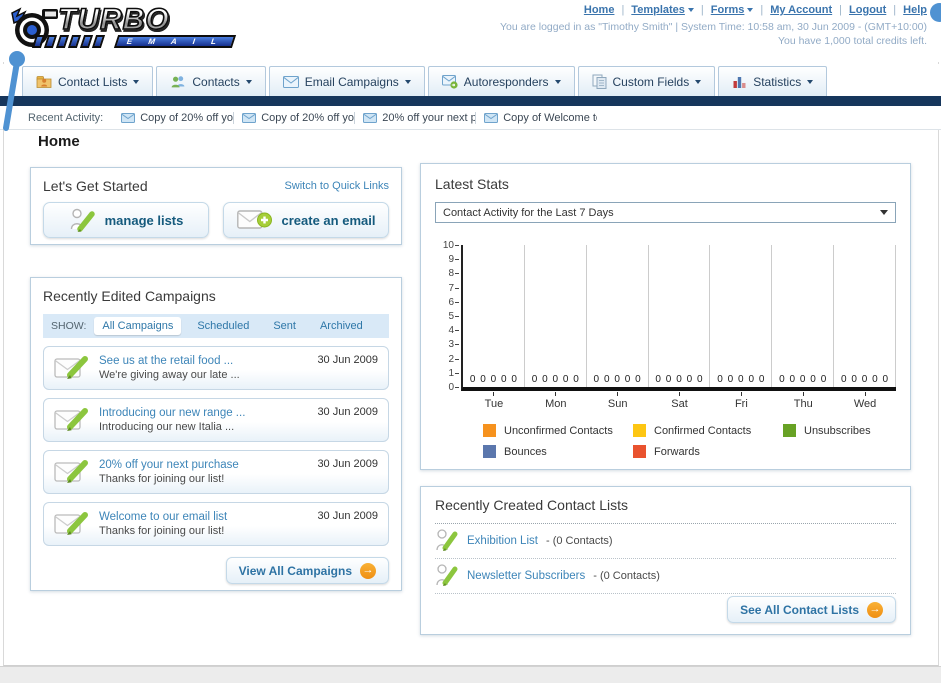  What do you see at coordinates (677, 451) in the screenshot?
I see `legend-label: Forwards` at bounding box center [677, 451].